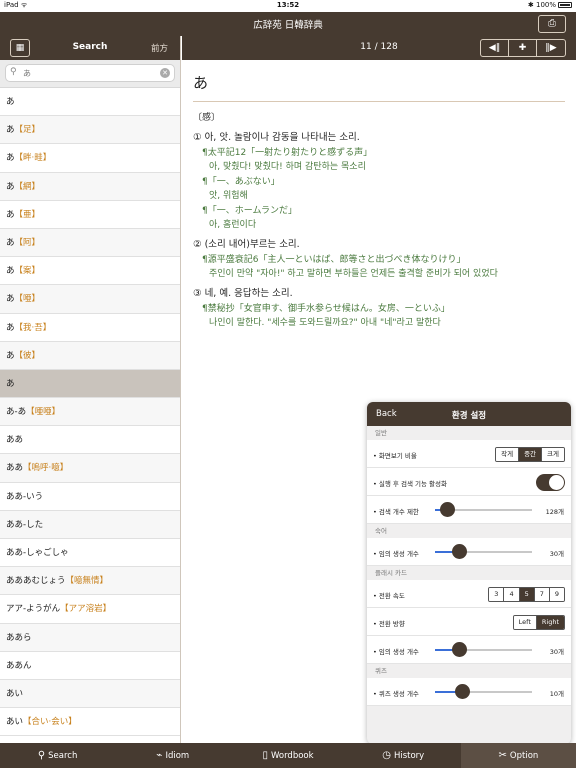 The height and width of the screenshot is (768, 576). Describe the element at coordinates (518, 755) in the screenshot. I see `tab-option: ✂ Option` at that location.